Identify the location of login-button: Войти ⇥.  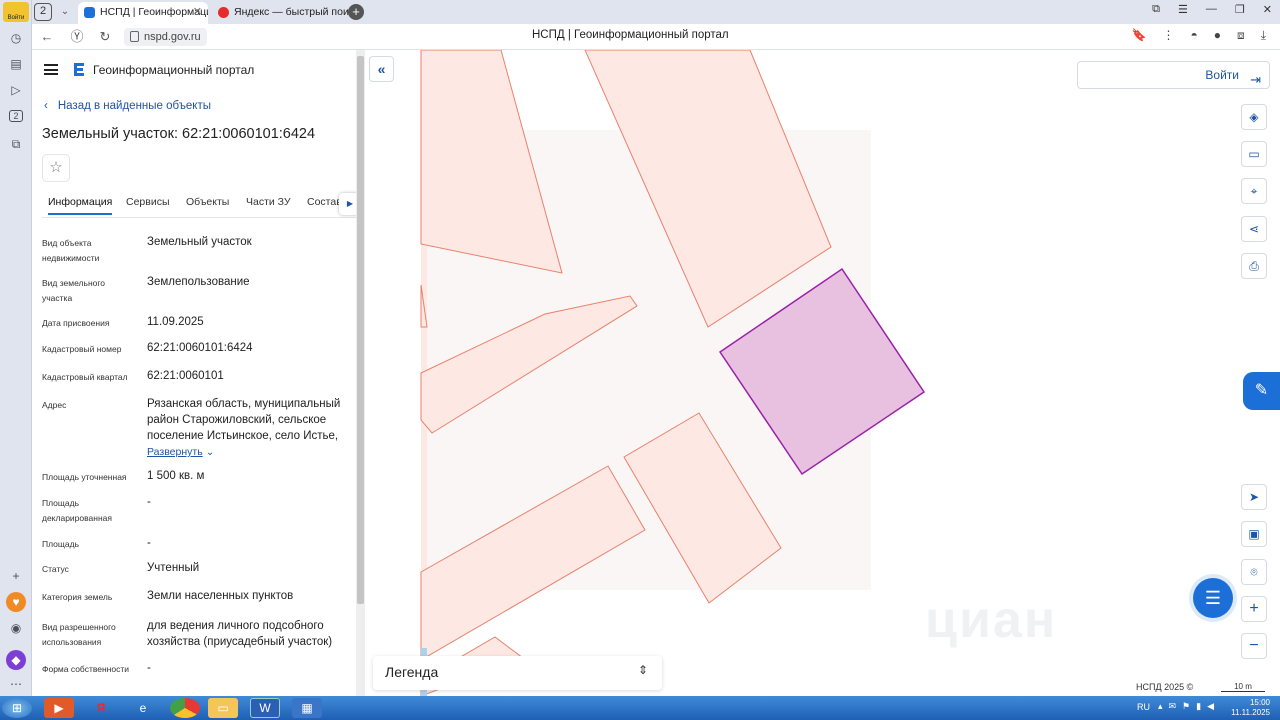
(1173, 75).